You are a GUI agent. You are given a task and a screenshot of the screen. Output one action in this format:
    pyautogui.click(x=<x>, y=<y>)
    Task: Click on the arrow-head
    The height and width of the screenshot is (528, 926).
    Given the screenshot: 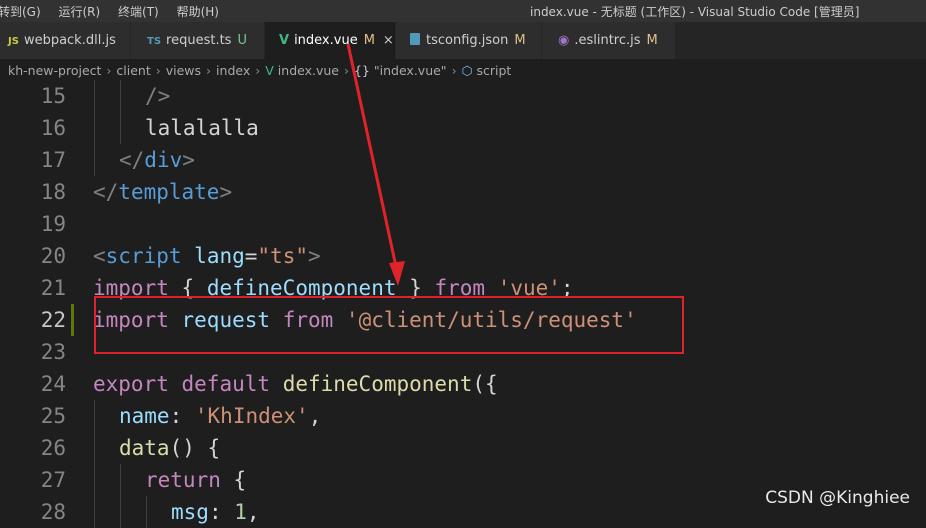 What is the action you would take?
    pyautogui.click(x=397, y=273)
    